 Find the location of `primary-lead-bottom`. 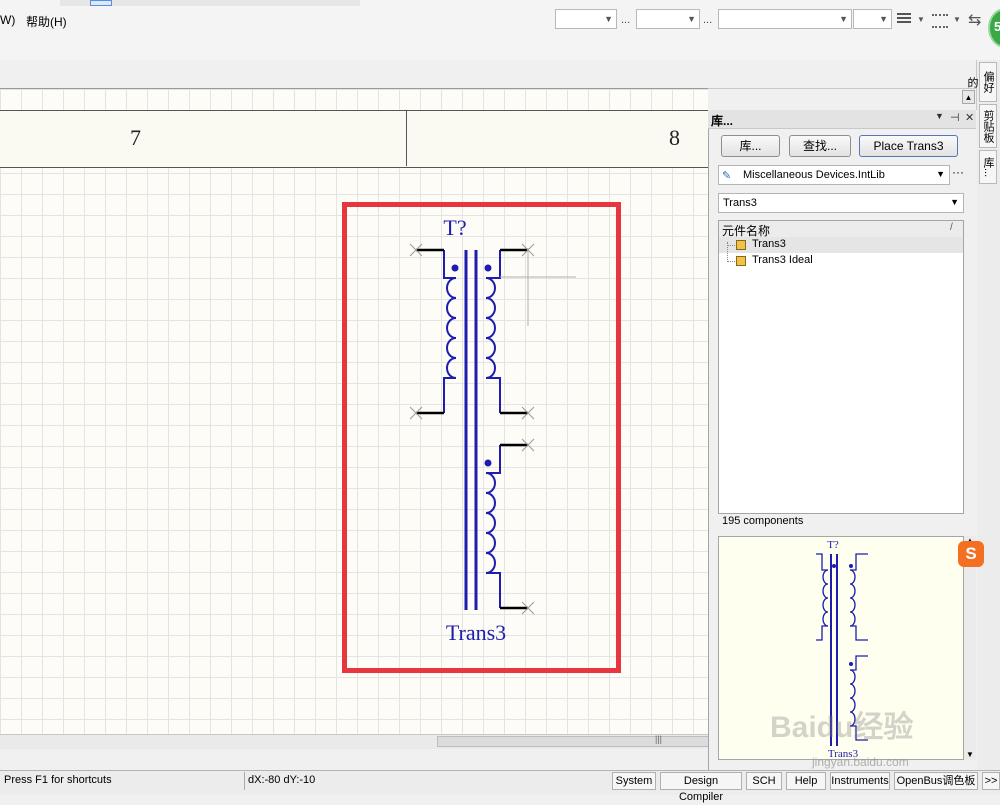

primary-lead-bottom is located at coordinates (449, 395).